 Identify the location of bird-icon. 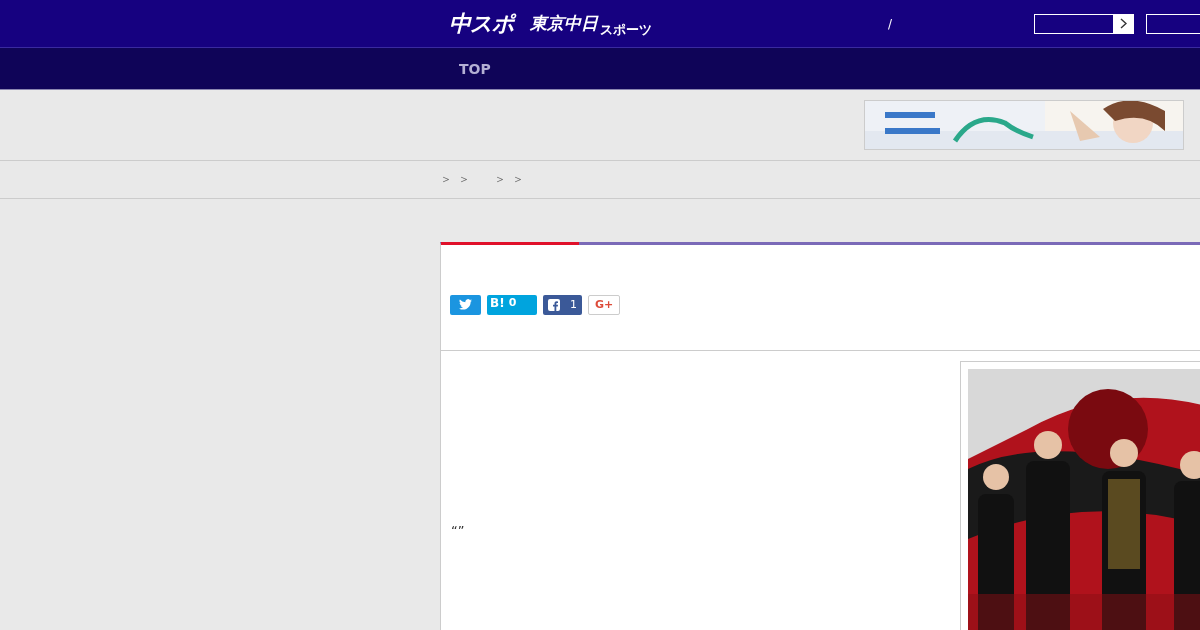
(465, 304).